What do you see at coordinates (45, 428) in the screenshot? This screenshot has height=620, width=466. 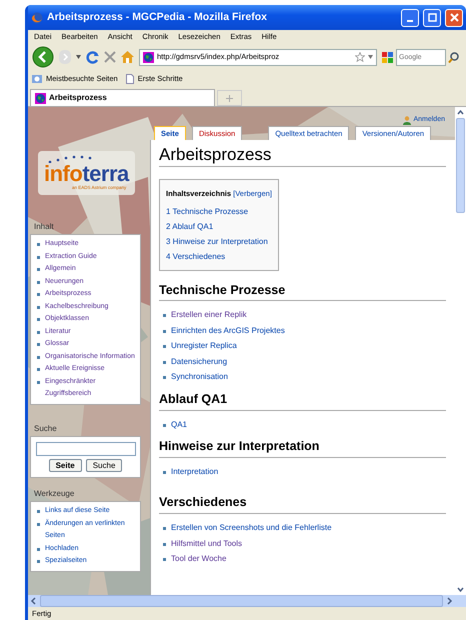 I see `sidebar-heading: Suche` at bounding box center [45, 428].